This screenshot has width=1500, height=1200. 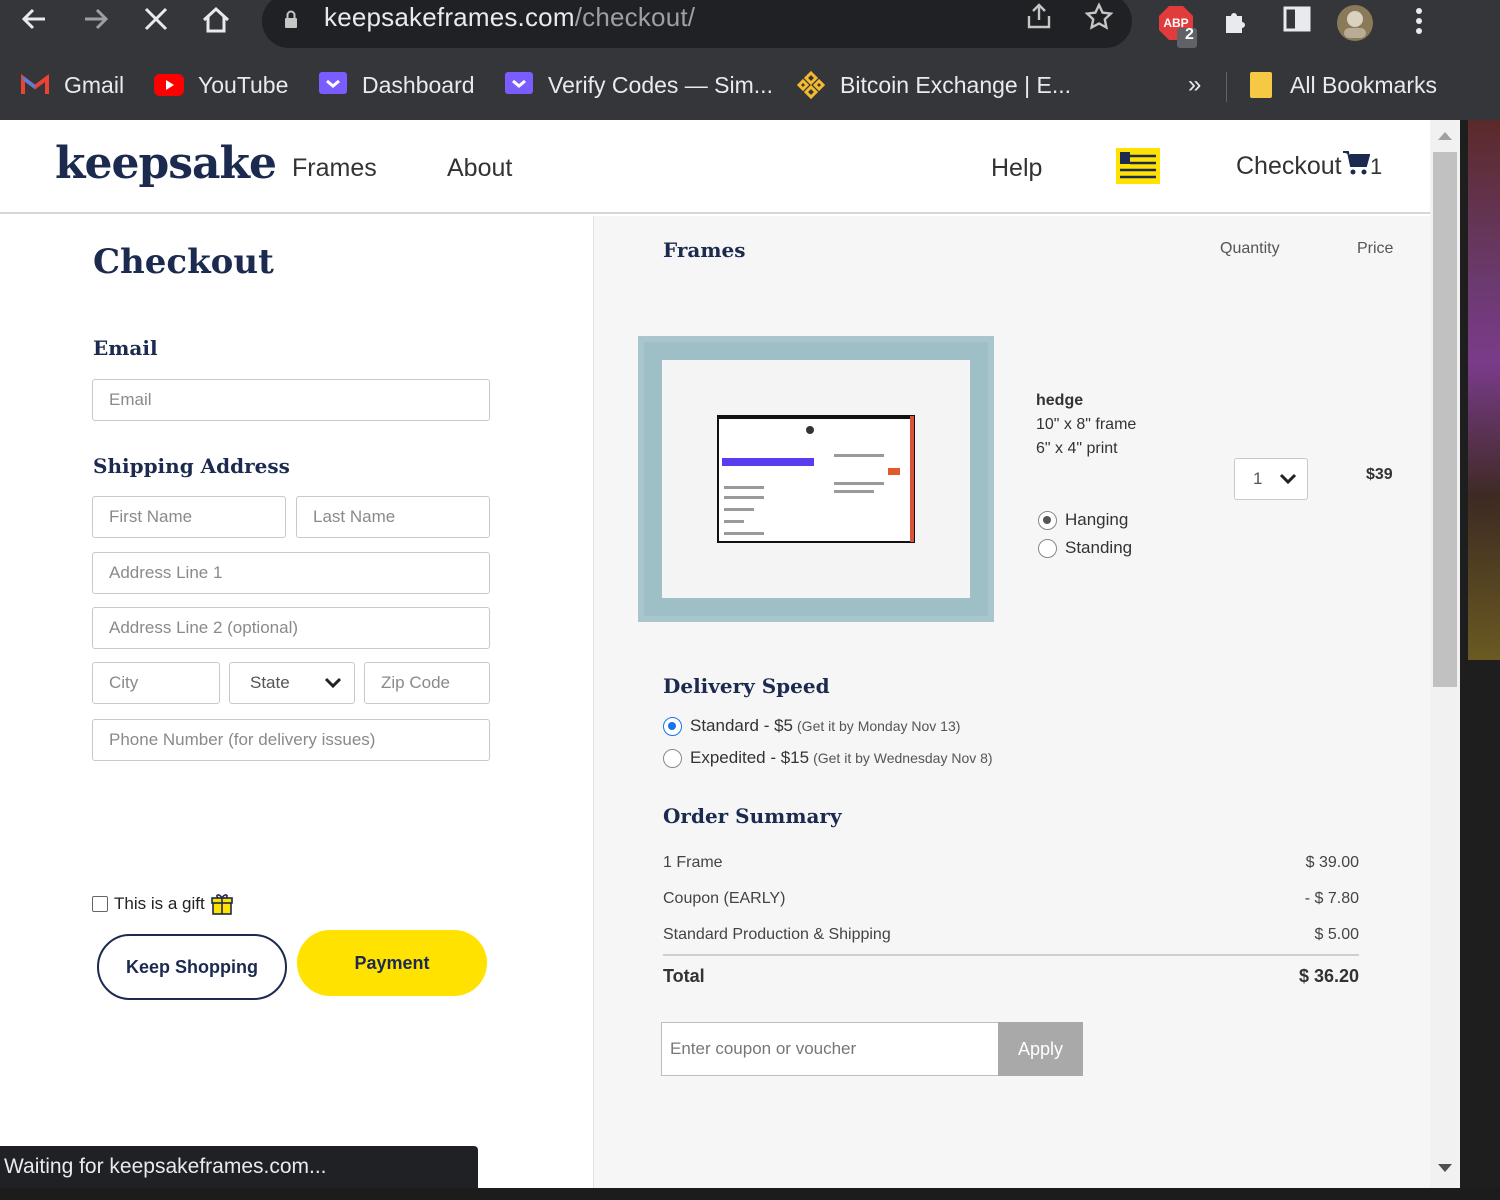 I want to click on mount-standing-radio, so click(x=1047, y=548).